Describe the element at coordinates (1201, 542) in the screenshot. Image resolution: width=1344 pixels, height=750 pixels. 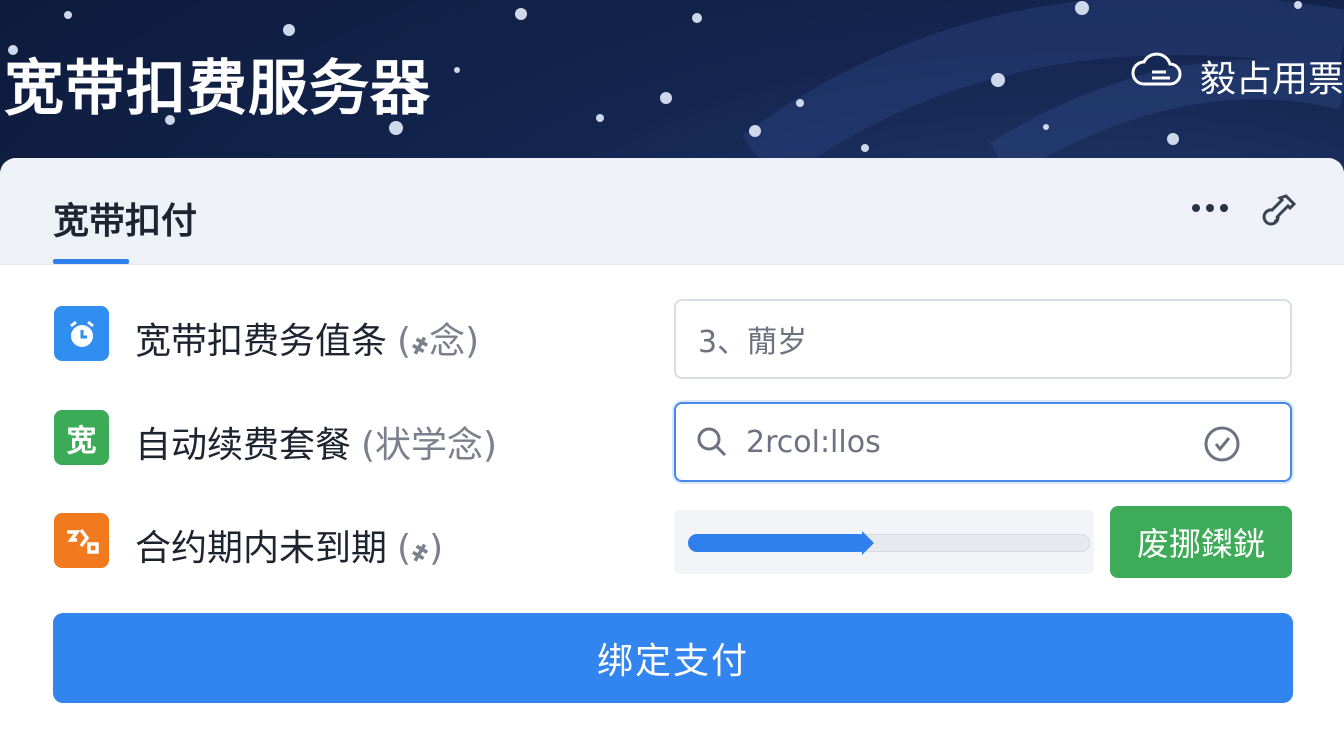
I see `green-action-button: 废挪鏫銧` at that location.